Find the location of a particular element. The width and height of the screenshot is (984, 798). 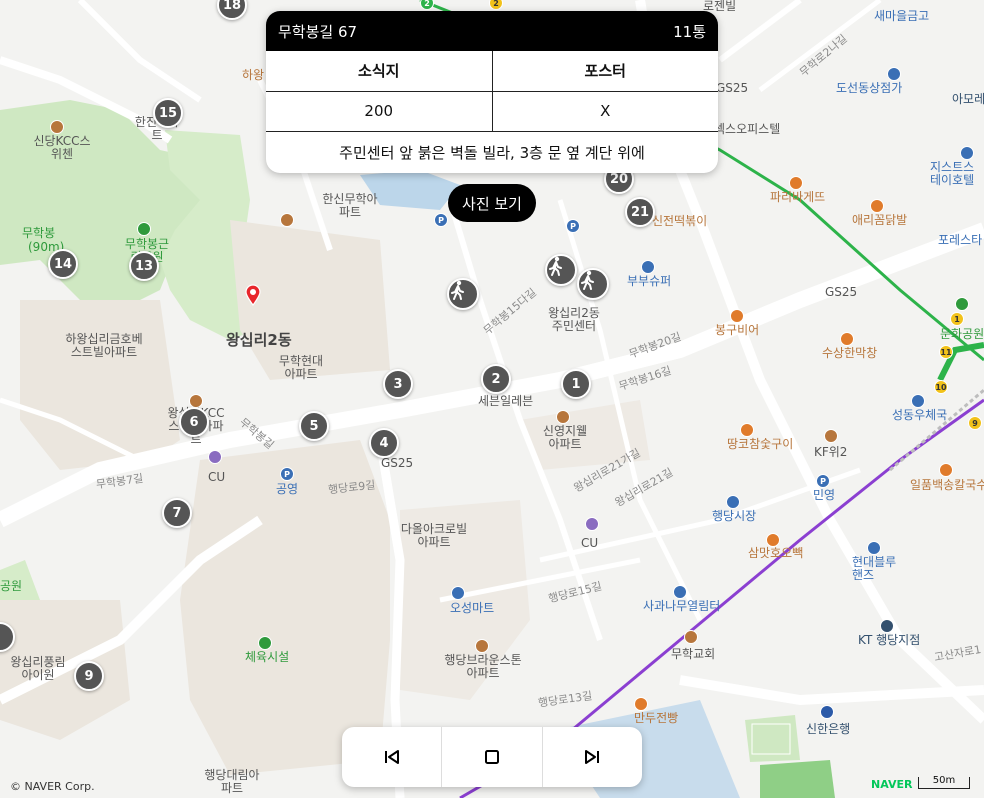

place-label-bubu-super: 부부슈퍼 is located at coordinates (649, 281).